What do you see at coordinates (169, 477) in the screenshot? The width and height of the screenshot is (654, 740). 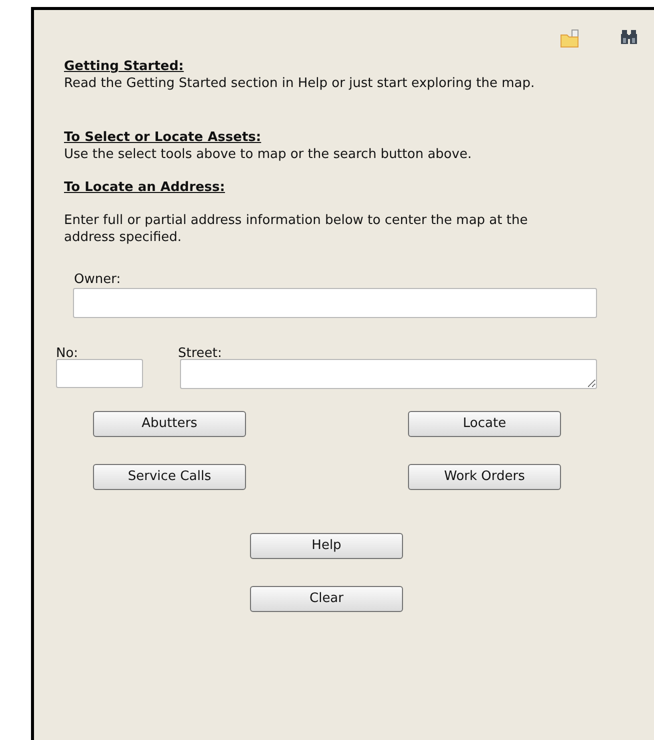 I see `action-button: Service Calls` at bounding box center [169, 477].